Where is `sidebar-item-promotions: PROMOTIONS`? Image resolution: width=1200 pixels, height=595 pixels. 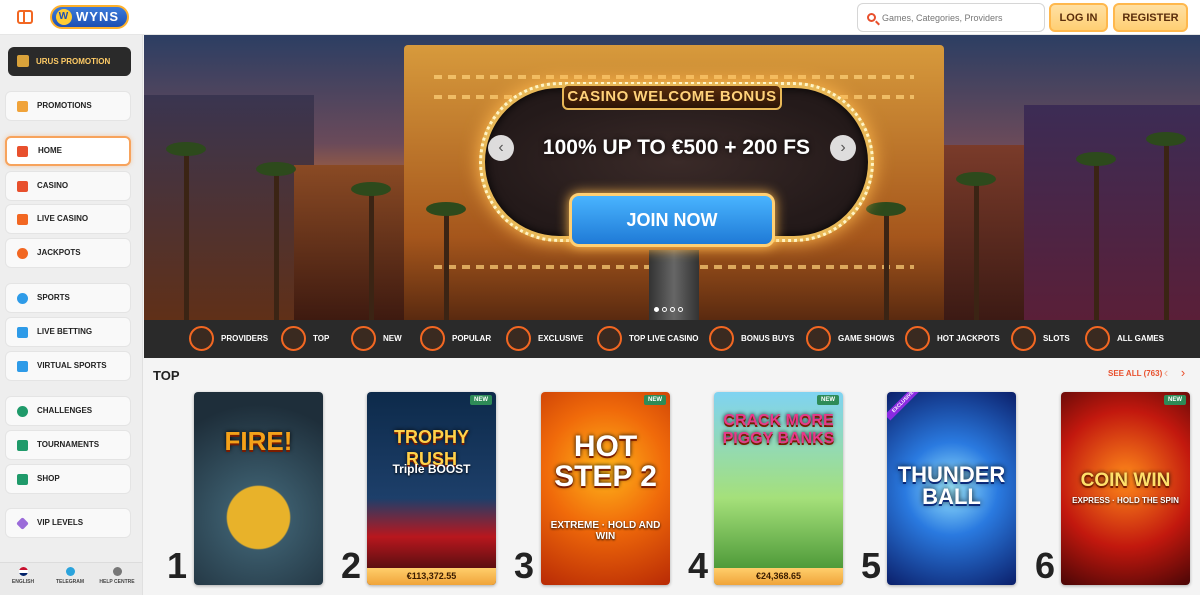
sidebar-item-promotions: PROMOTIONS is located at coordinates (68, 106).